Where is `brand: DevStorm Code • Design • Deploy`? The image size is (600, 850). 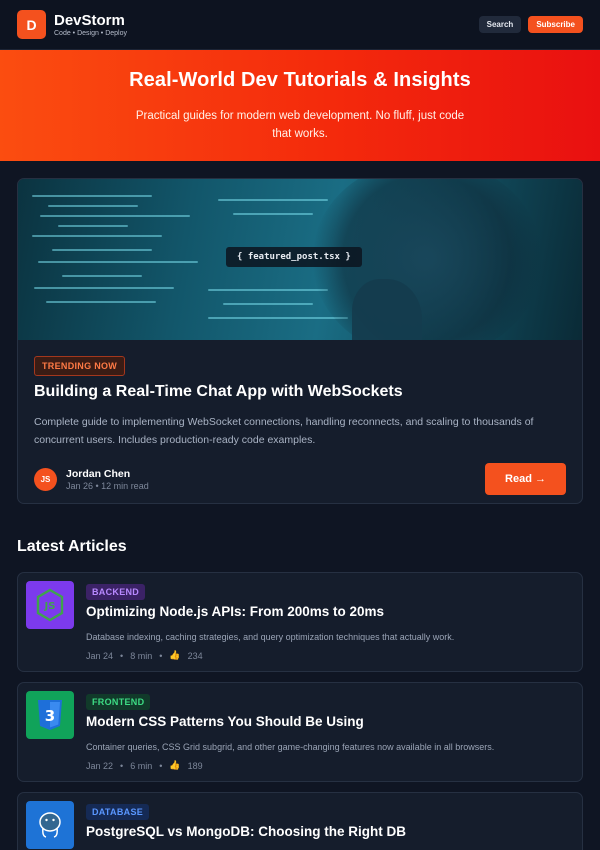
brand: DevStorm Code • Design • Deploy is located at coordinates (90, 24).